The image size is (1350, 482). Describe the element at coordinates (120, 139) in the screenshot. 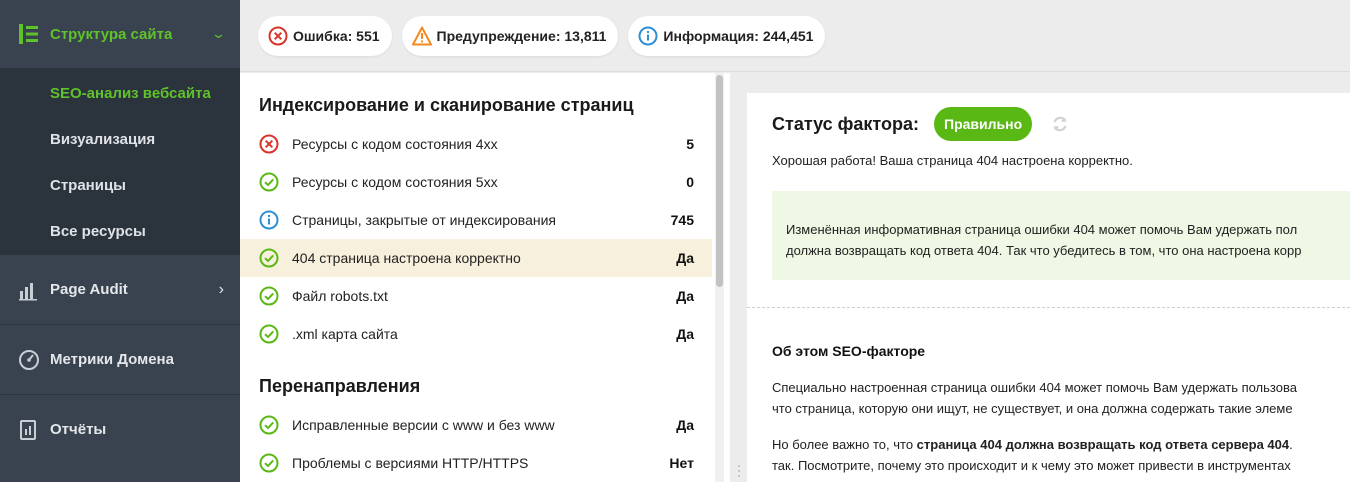

I see `sidebar-item-visualization: Визуализация` at that location.